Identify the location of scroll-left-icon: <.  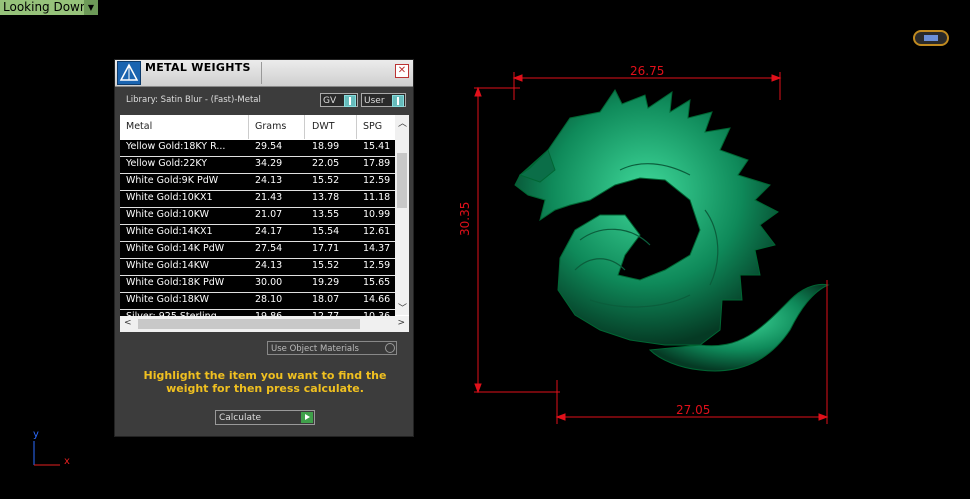
(128, 323).